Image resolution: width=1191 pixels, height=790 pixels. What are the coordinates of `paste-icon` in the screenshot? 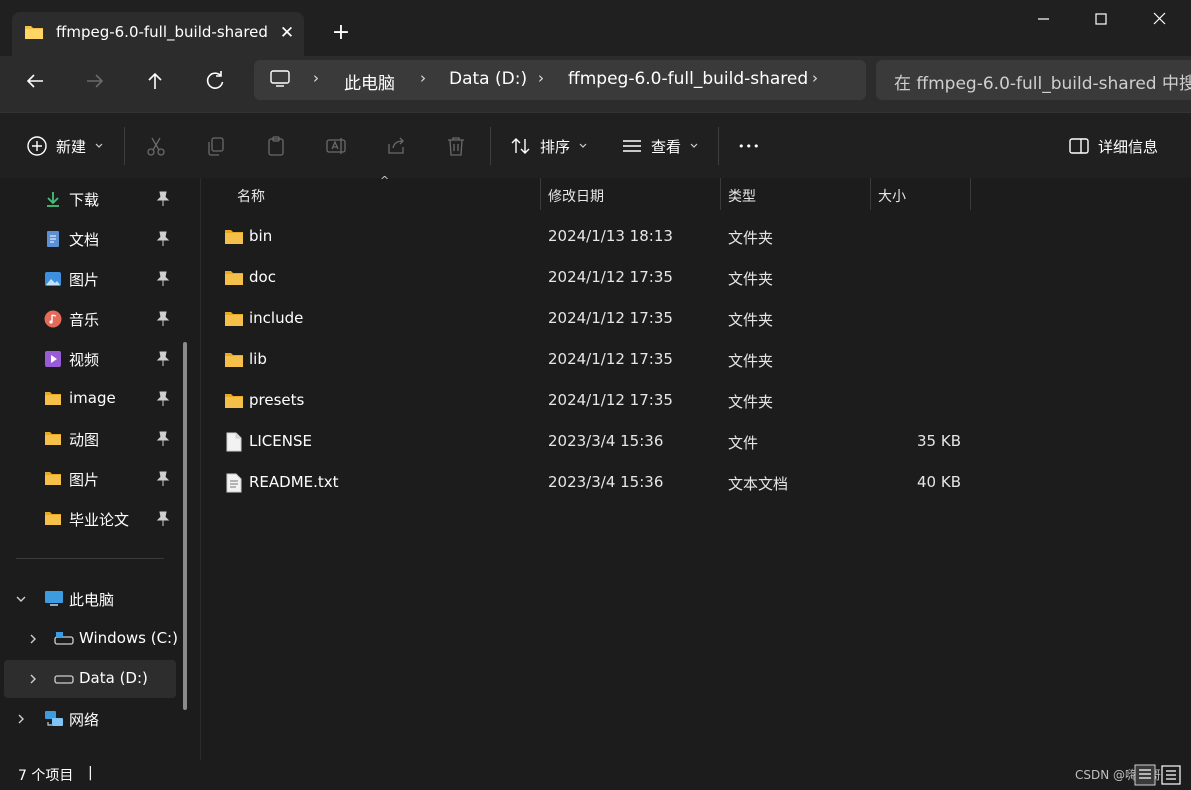 It's located at (276, 146).